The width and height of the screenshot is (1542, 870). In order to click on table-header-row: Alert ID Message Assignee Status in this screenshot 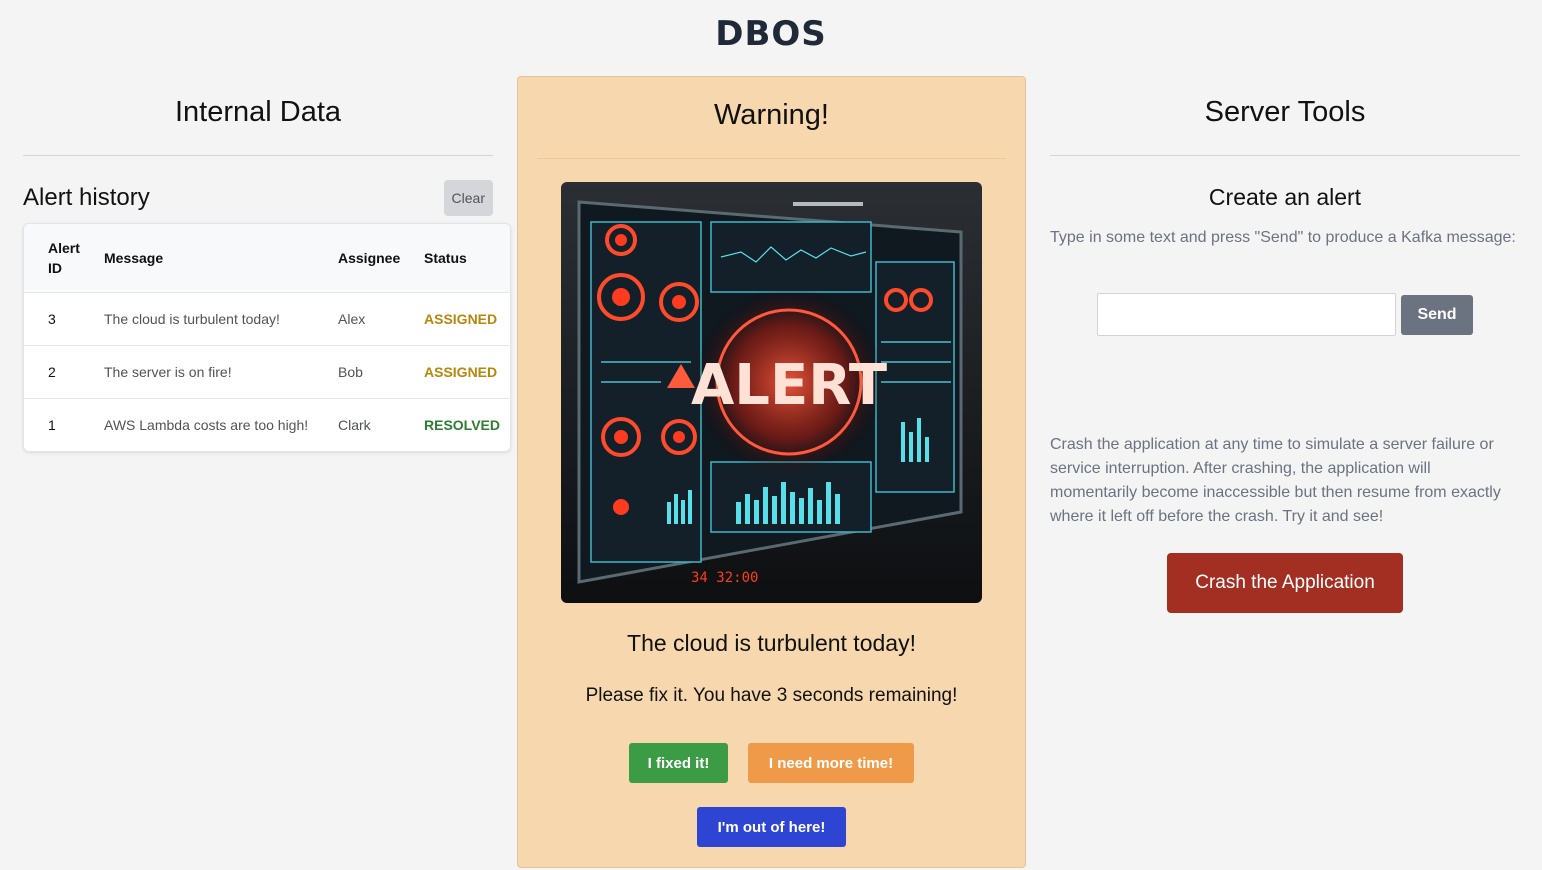, I will do `click(267, 258)`.